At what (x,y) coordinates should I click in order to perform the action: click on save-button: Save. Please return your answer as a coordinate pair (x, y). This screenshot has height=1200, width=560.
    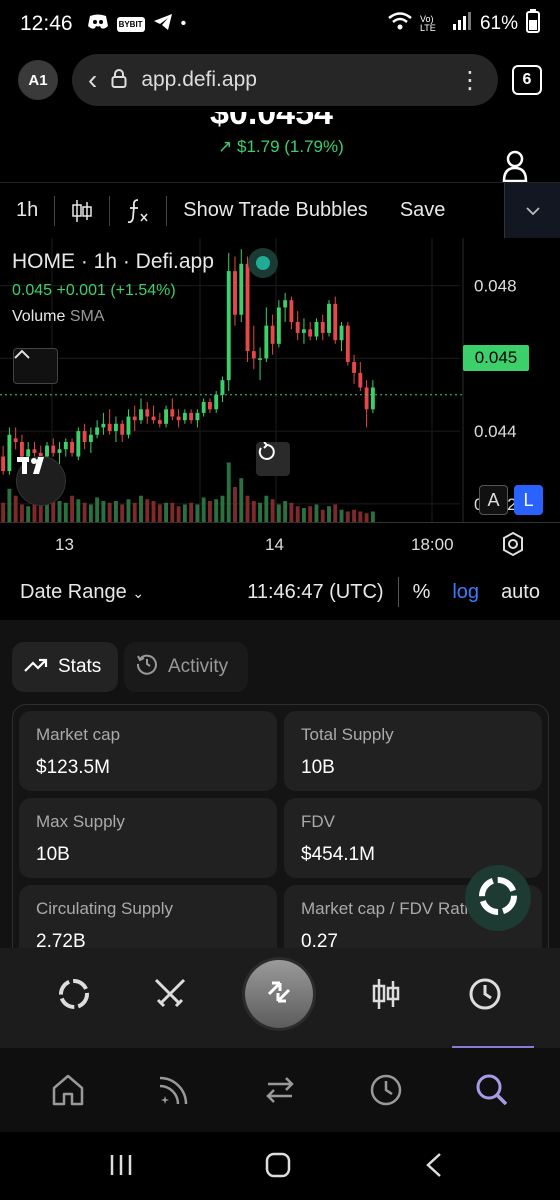
    Looking at the image, I should click on (423, 210).